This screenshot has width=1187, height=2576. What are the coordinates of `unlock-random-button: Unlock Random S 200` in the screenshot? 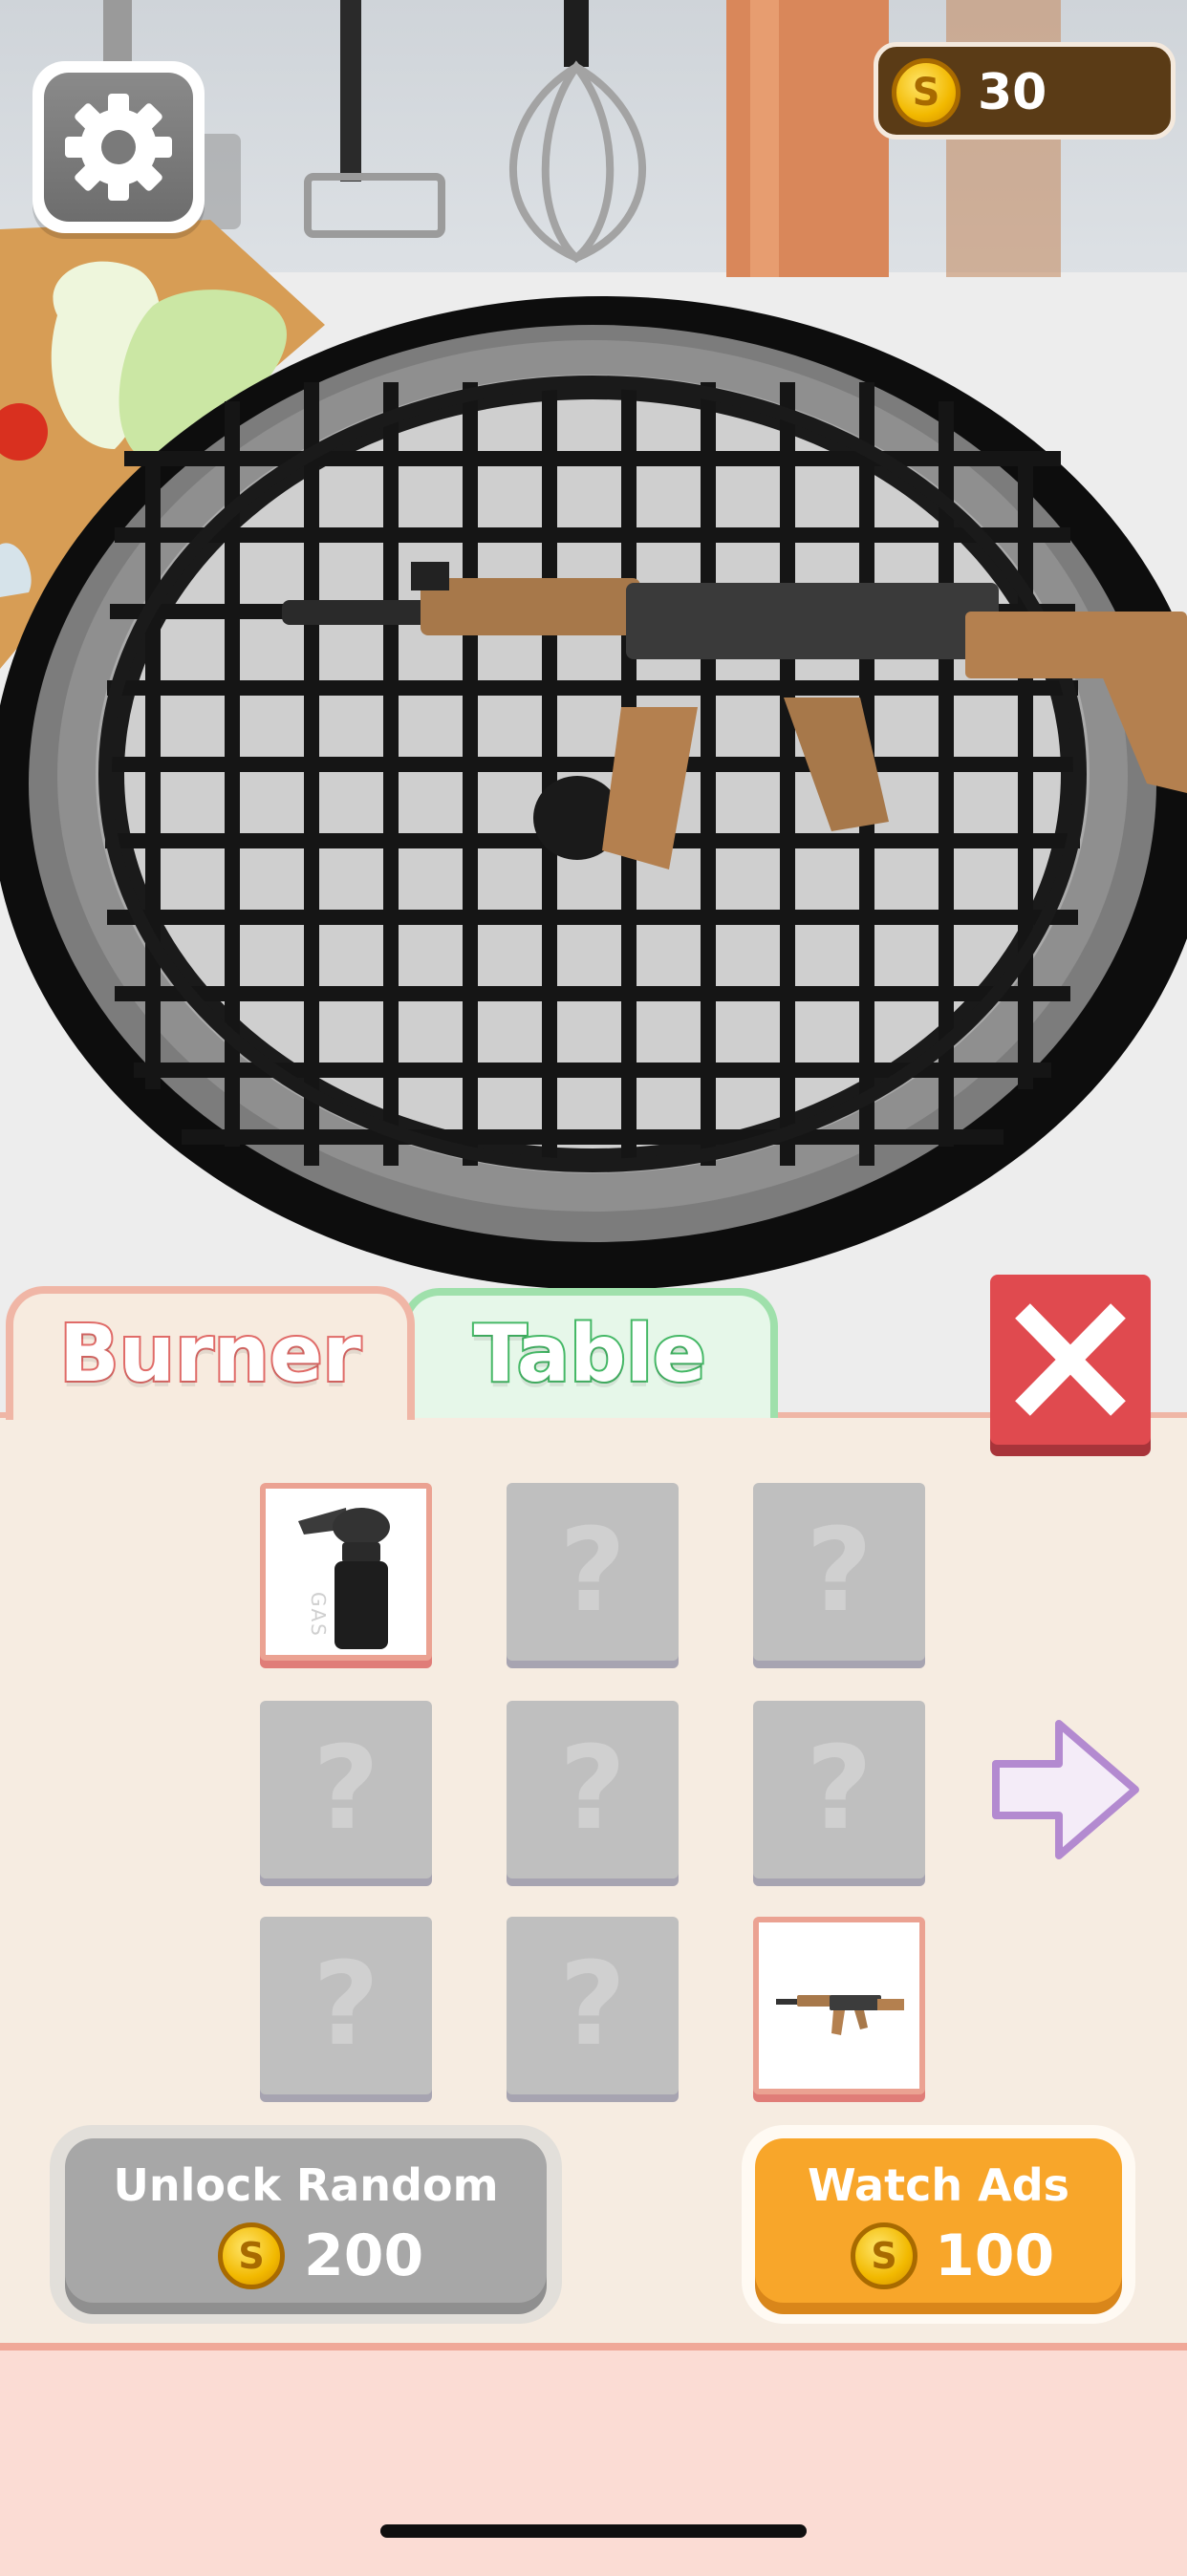 It's located at (306, 2224).